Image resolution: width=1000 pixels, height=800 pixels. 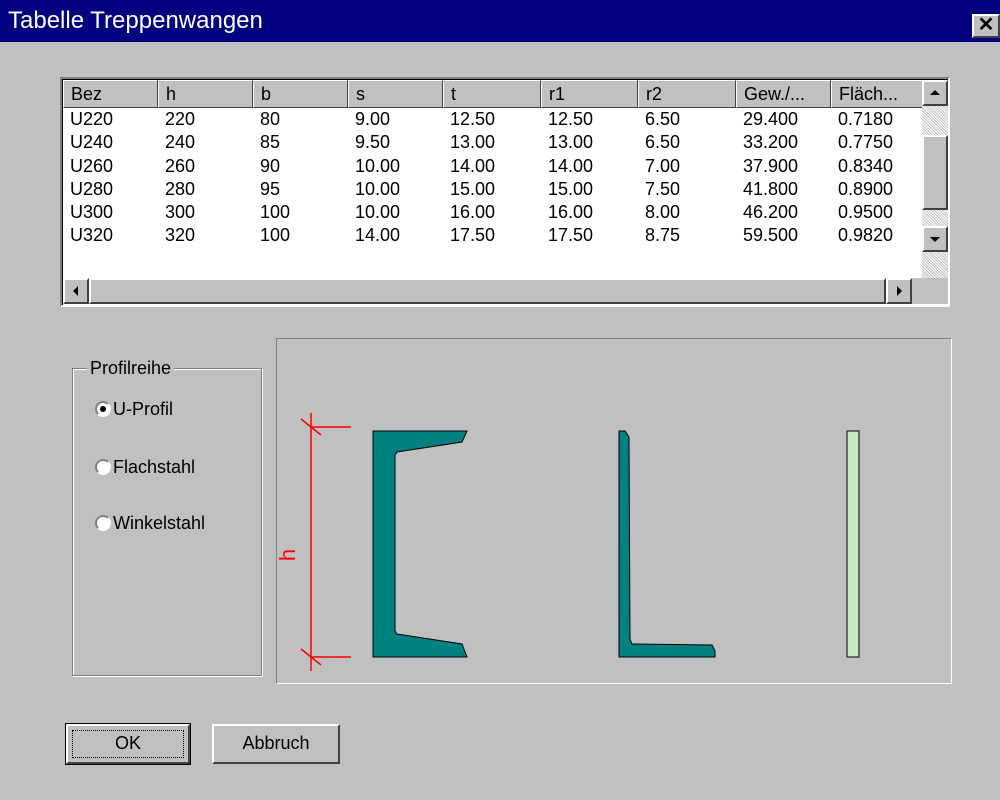 I want to click on radio-option-flachstahl: Flachstahl, so click(x=145, y=467).